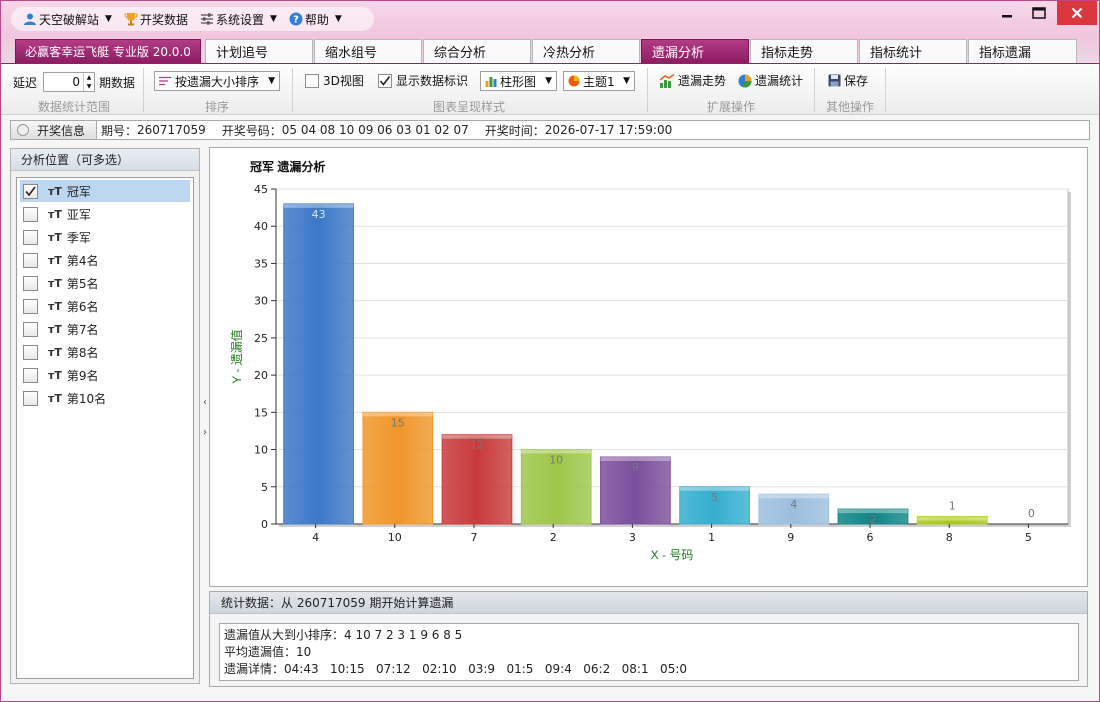 The image size is (1100, 702). What do you see at coordinates (105, 375) in the screenshot?
I see `position-item: ᴛT 第9名` at bounding box center [105, 375].